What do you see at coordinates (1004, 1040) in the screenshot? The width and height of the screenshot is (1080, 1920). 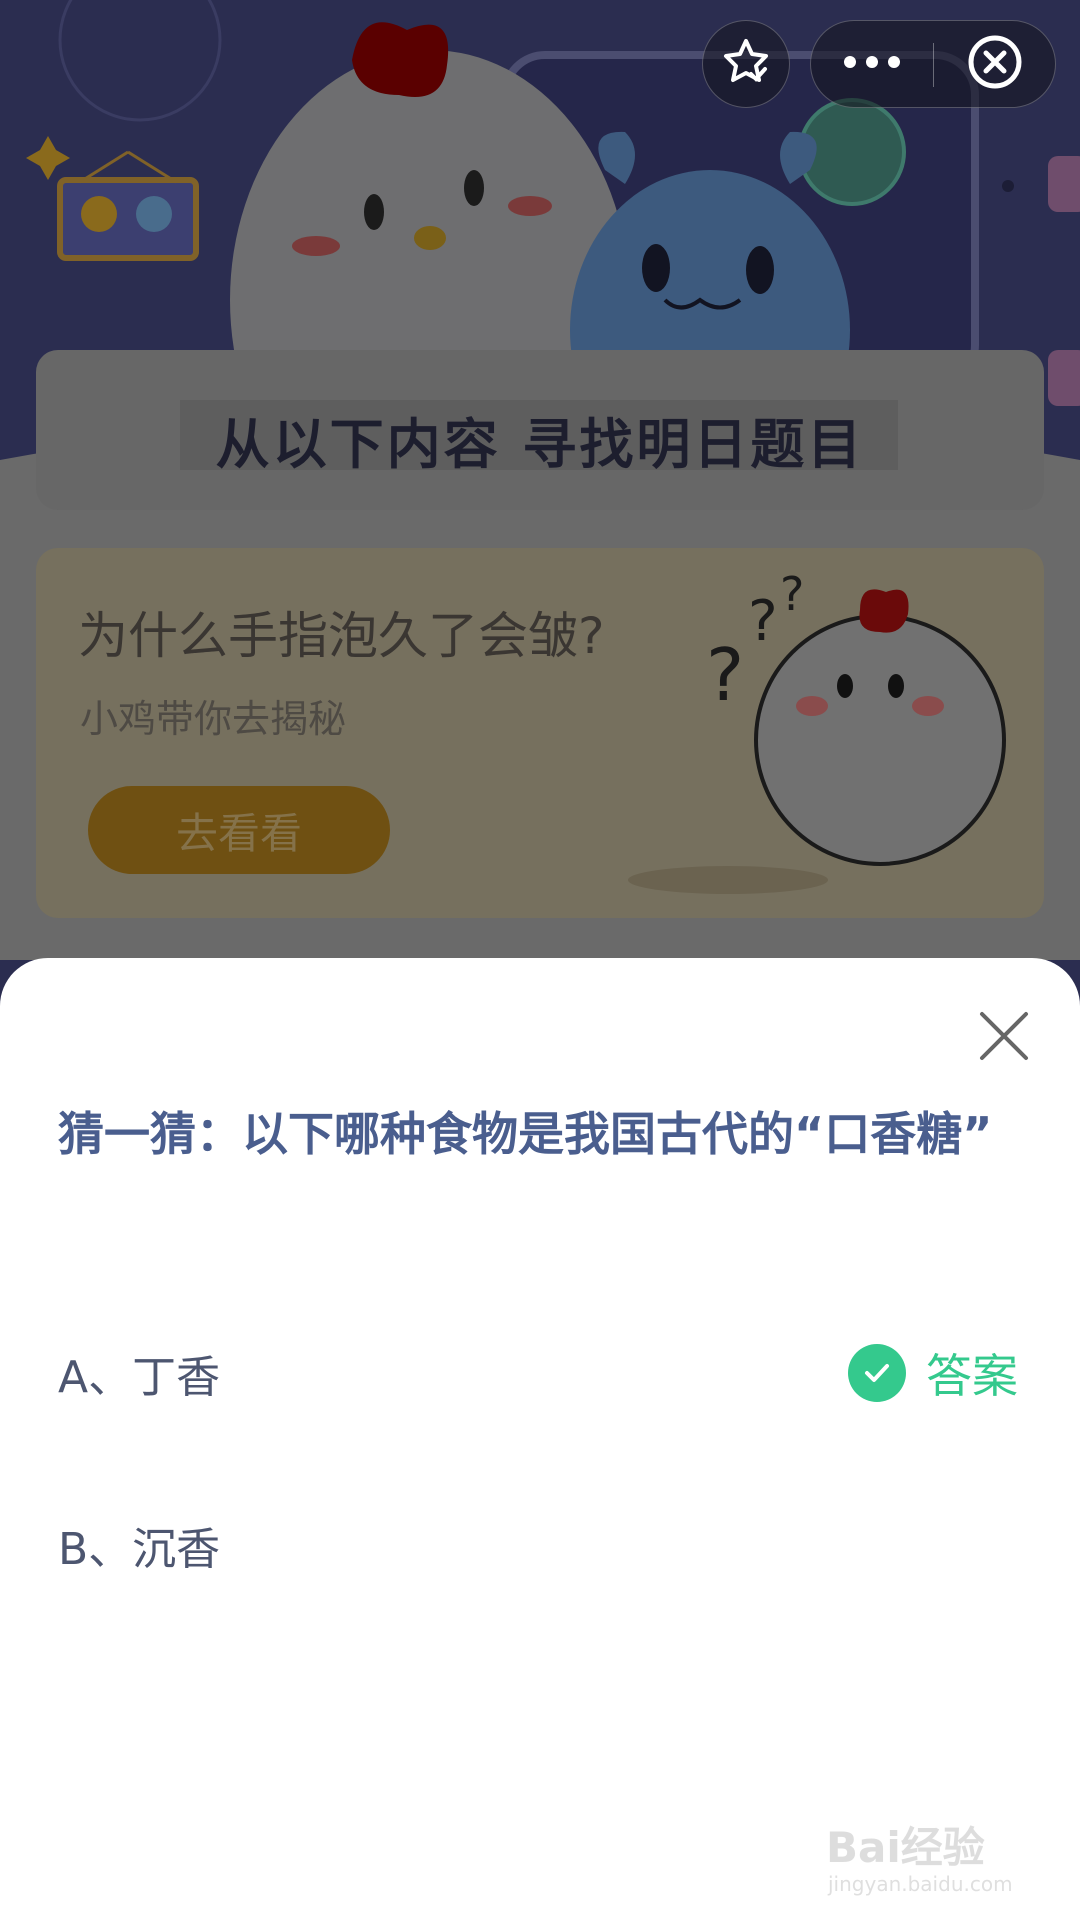 I see `close-icon` at bounding box center [1004, 1040].